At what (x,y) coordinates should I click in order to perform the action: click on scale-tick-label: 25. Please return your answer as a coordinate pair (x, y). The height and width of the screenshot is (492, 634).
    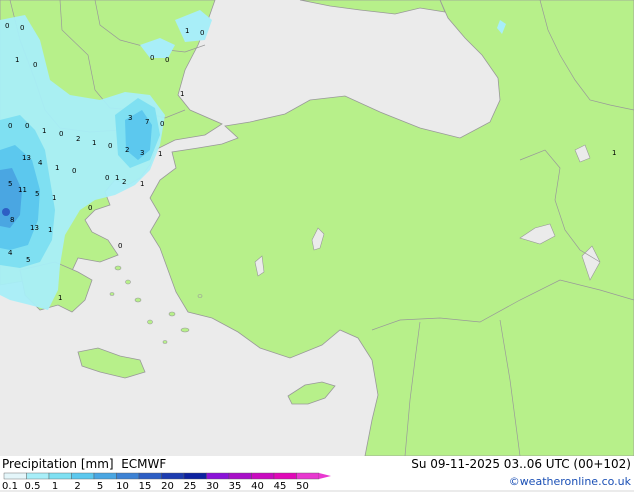
    Looking at the image, I should click on (190, 486).